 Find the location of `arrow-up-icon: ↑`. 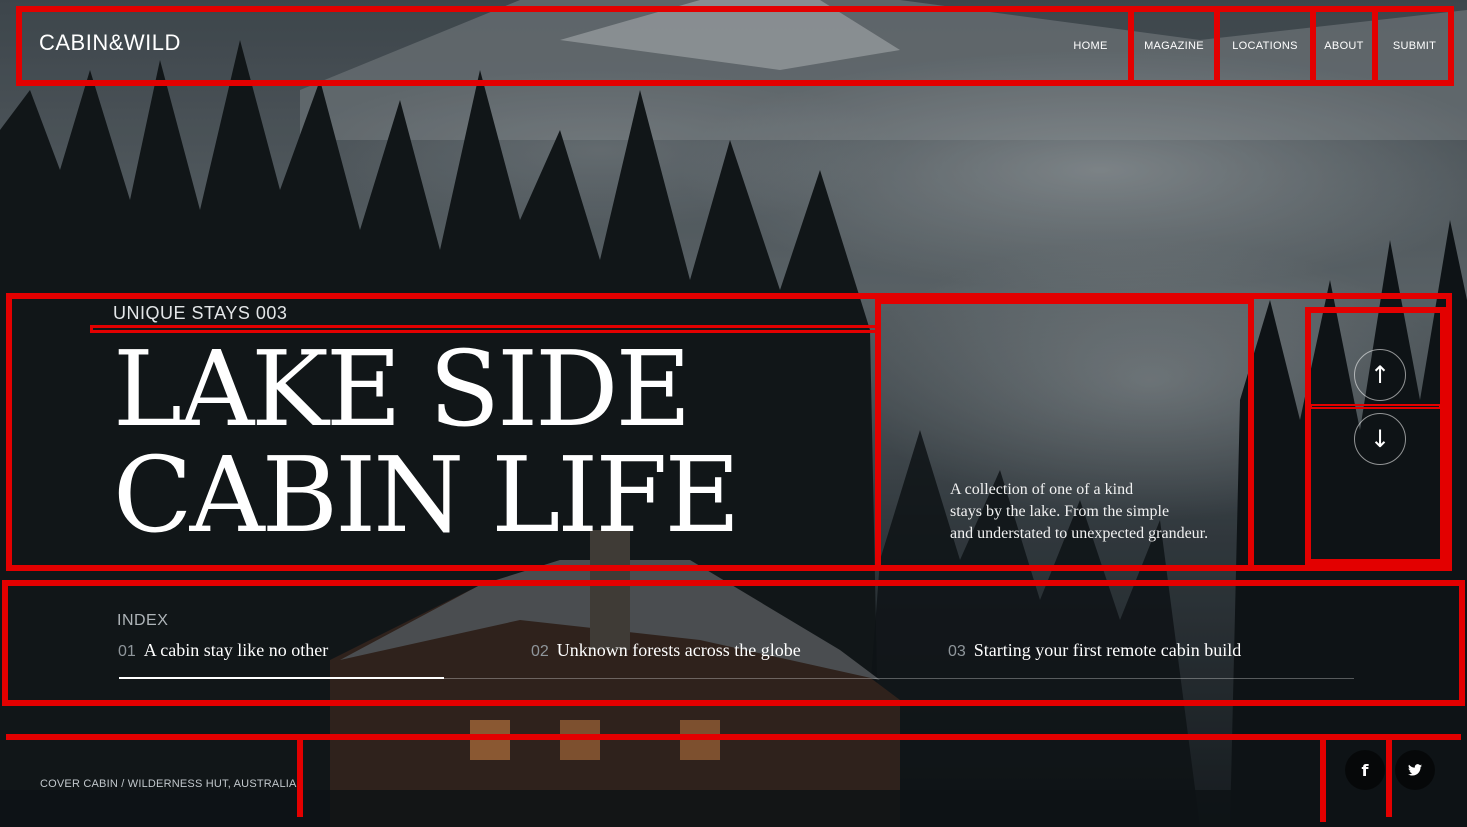

arrow-up-icon: ↑ is located at coordinates (1380, 375).